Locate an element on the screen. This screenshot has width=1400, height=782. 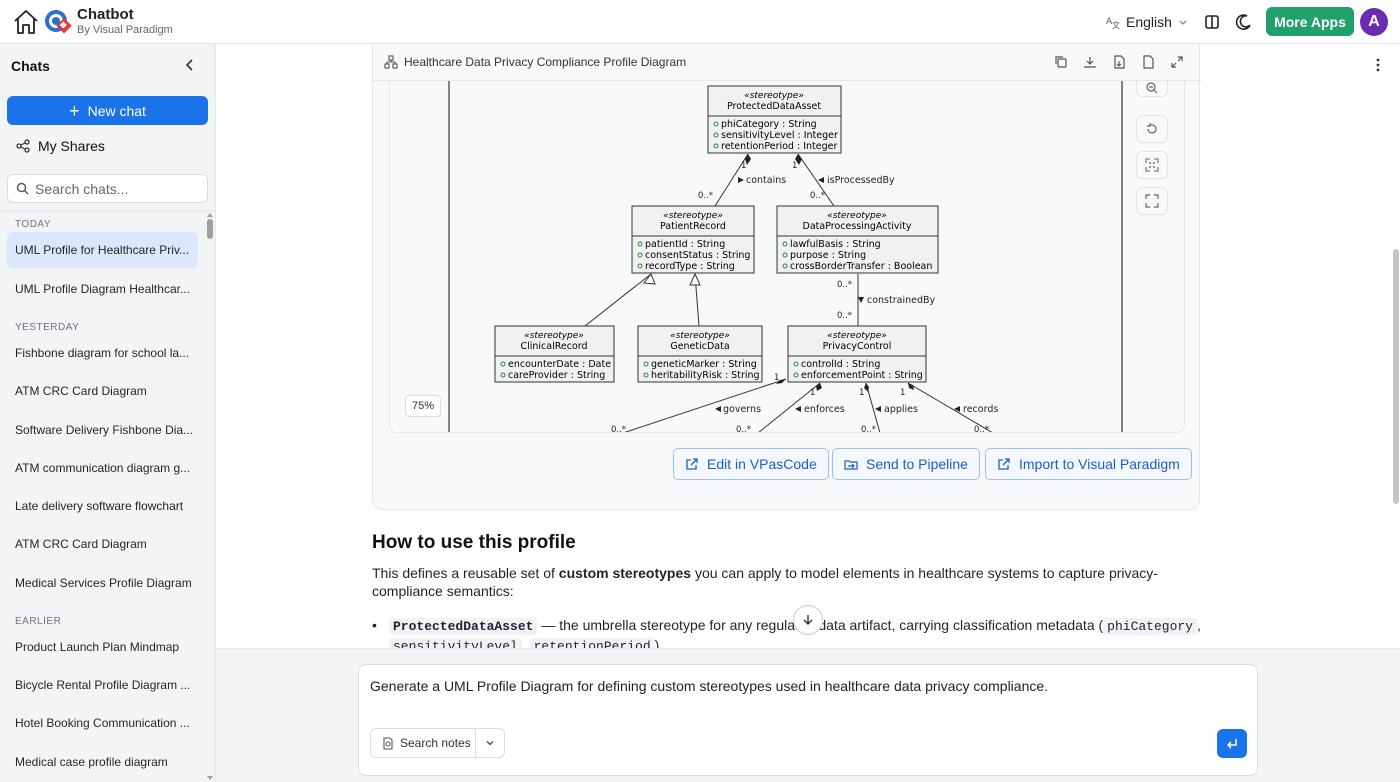
assoc-label-applies: applies is located at coordinates (901, 409).